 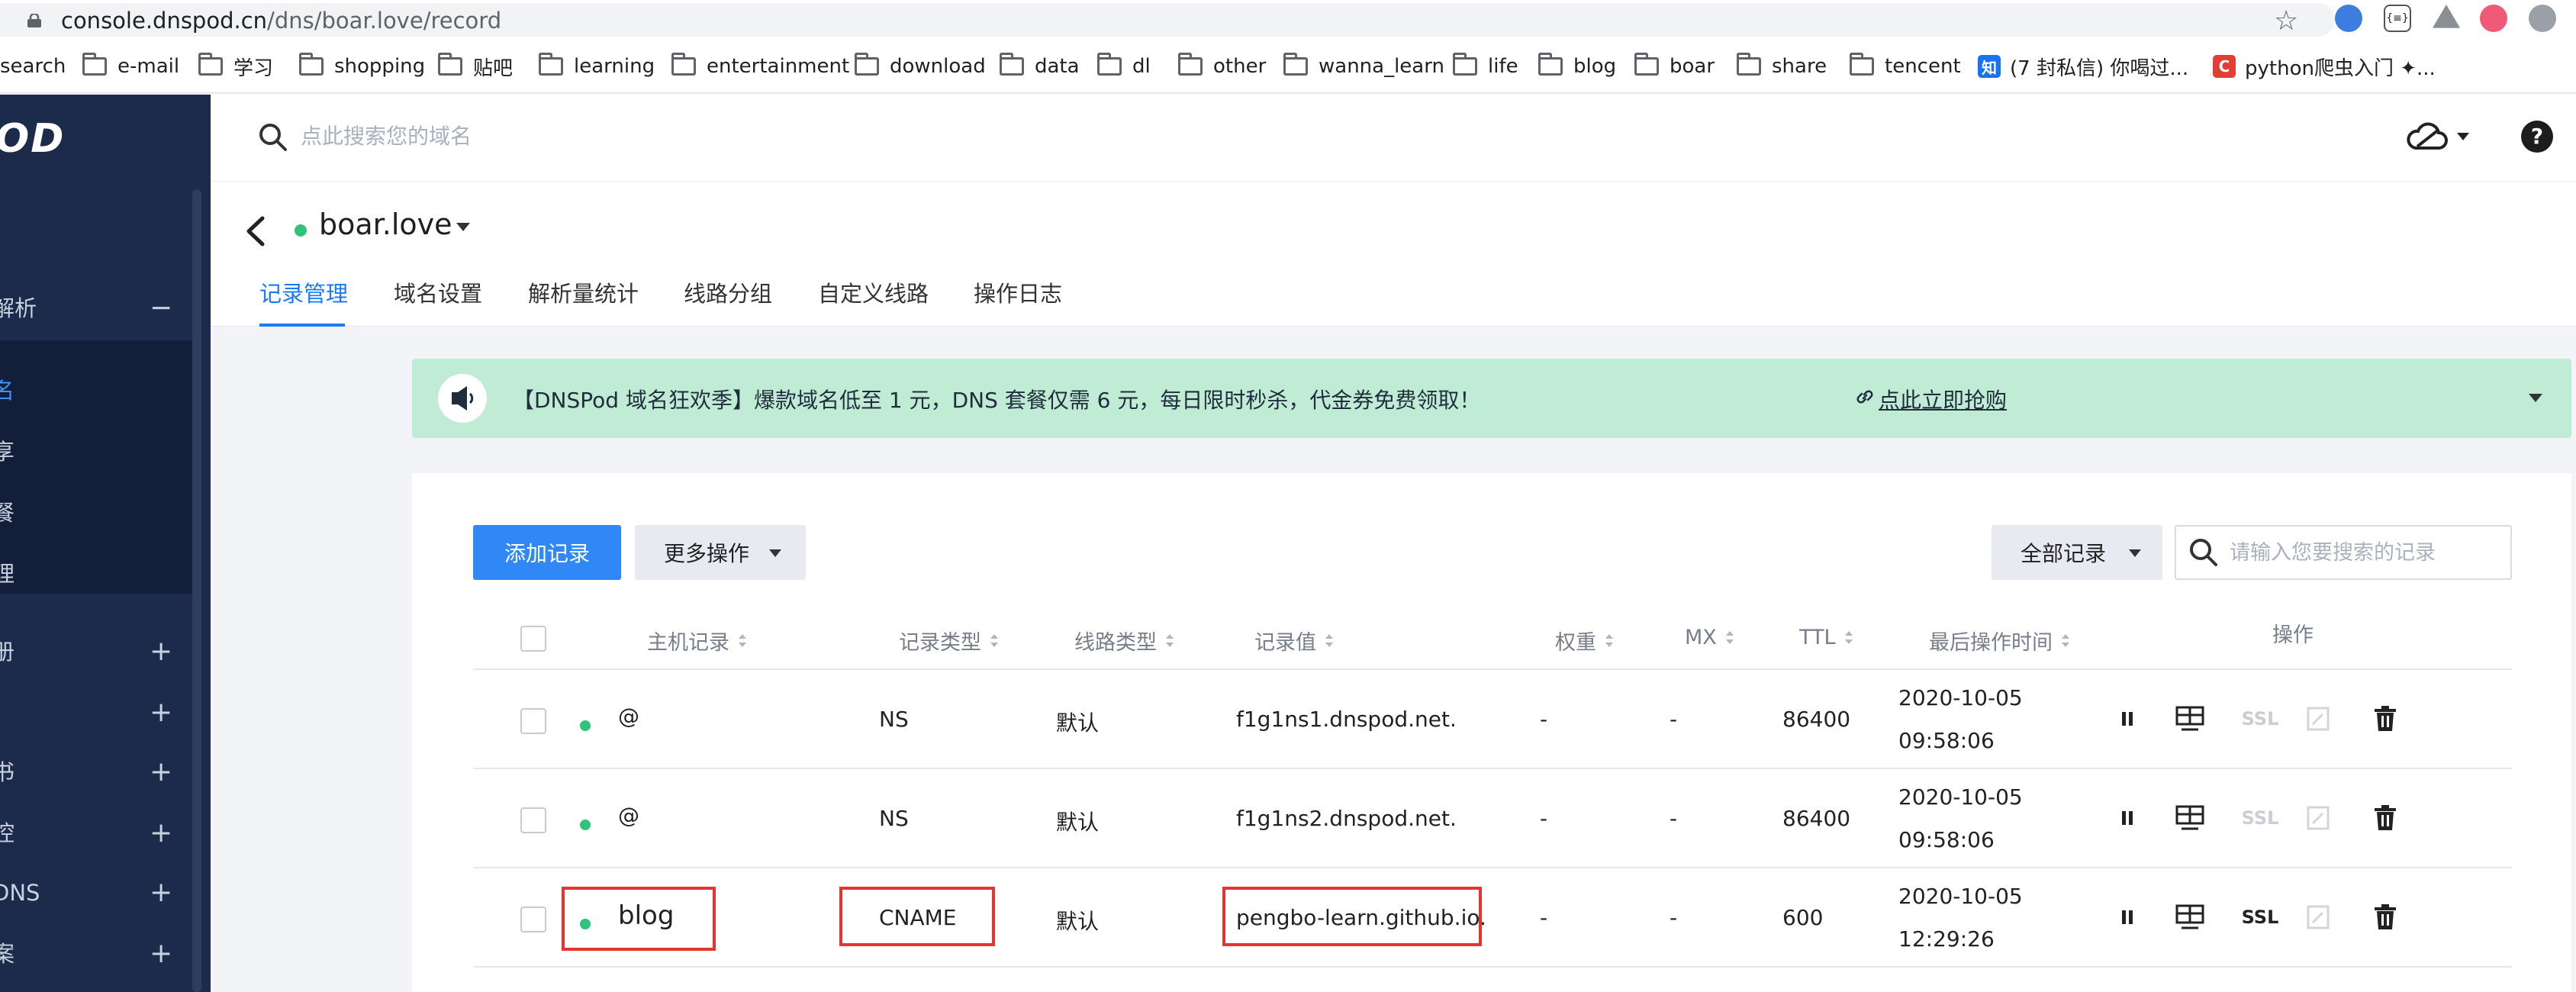 What do you see at coordinates (438, 292) in the screenshot?
I see `tab-domain-settings: 域名设置` at bounding box center [438, 292].